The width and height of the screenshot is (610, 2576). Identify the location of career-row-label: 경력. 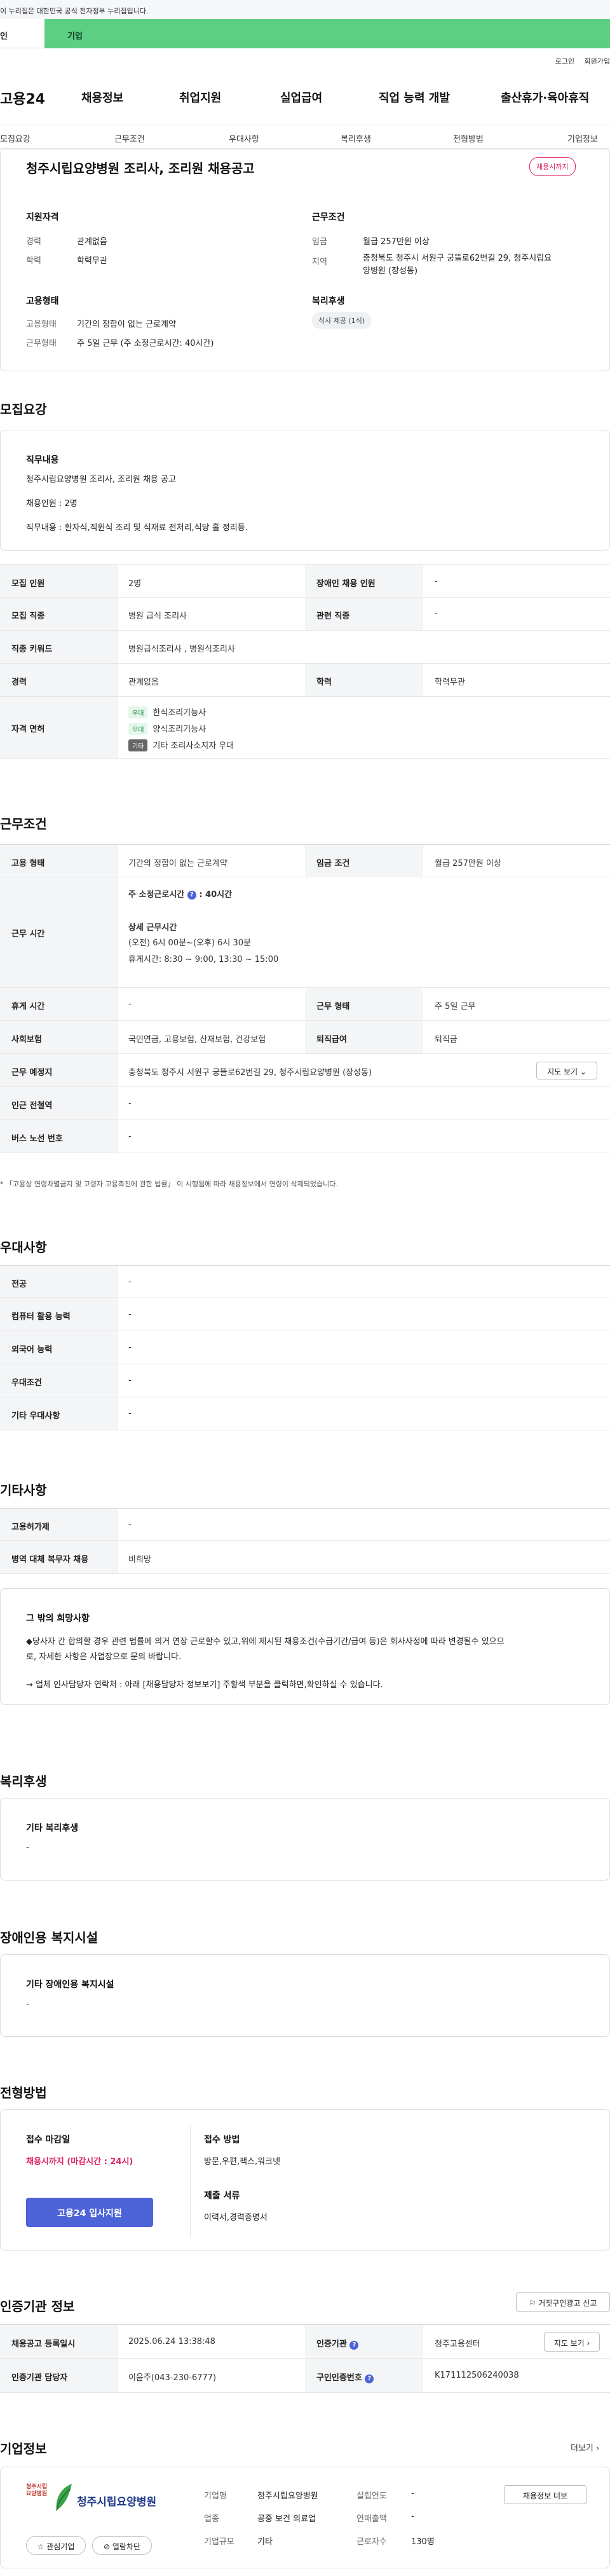
(59, 680).